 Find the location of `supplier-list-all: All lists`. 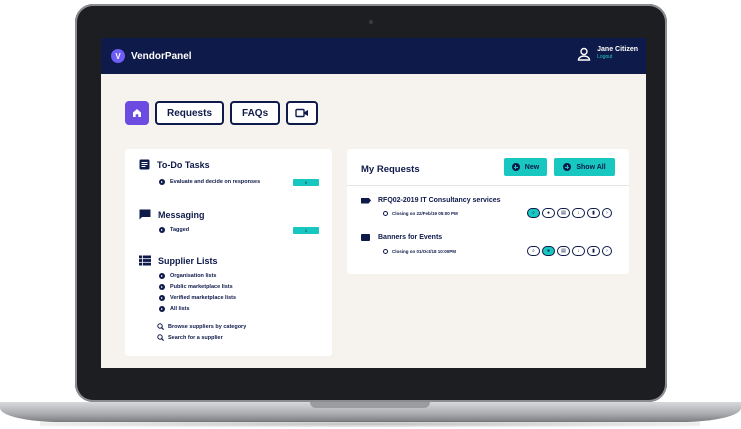

supplier-list-all: All lists is located at coordinates (174, 309).